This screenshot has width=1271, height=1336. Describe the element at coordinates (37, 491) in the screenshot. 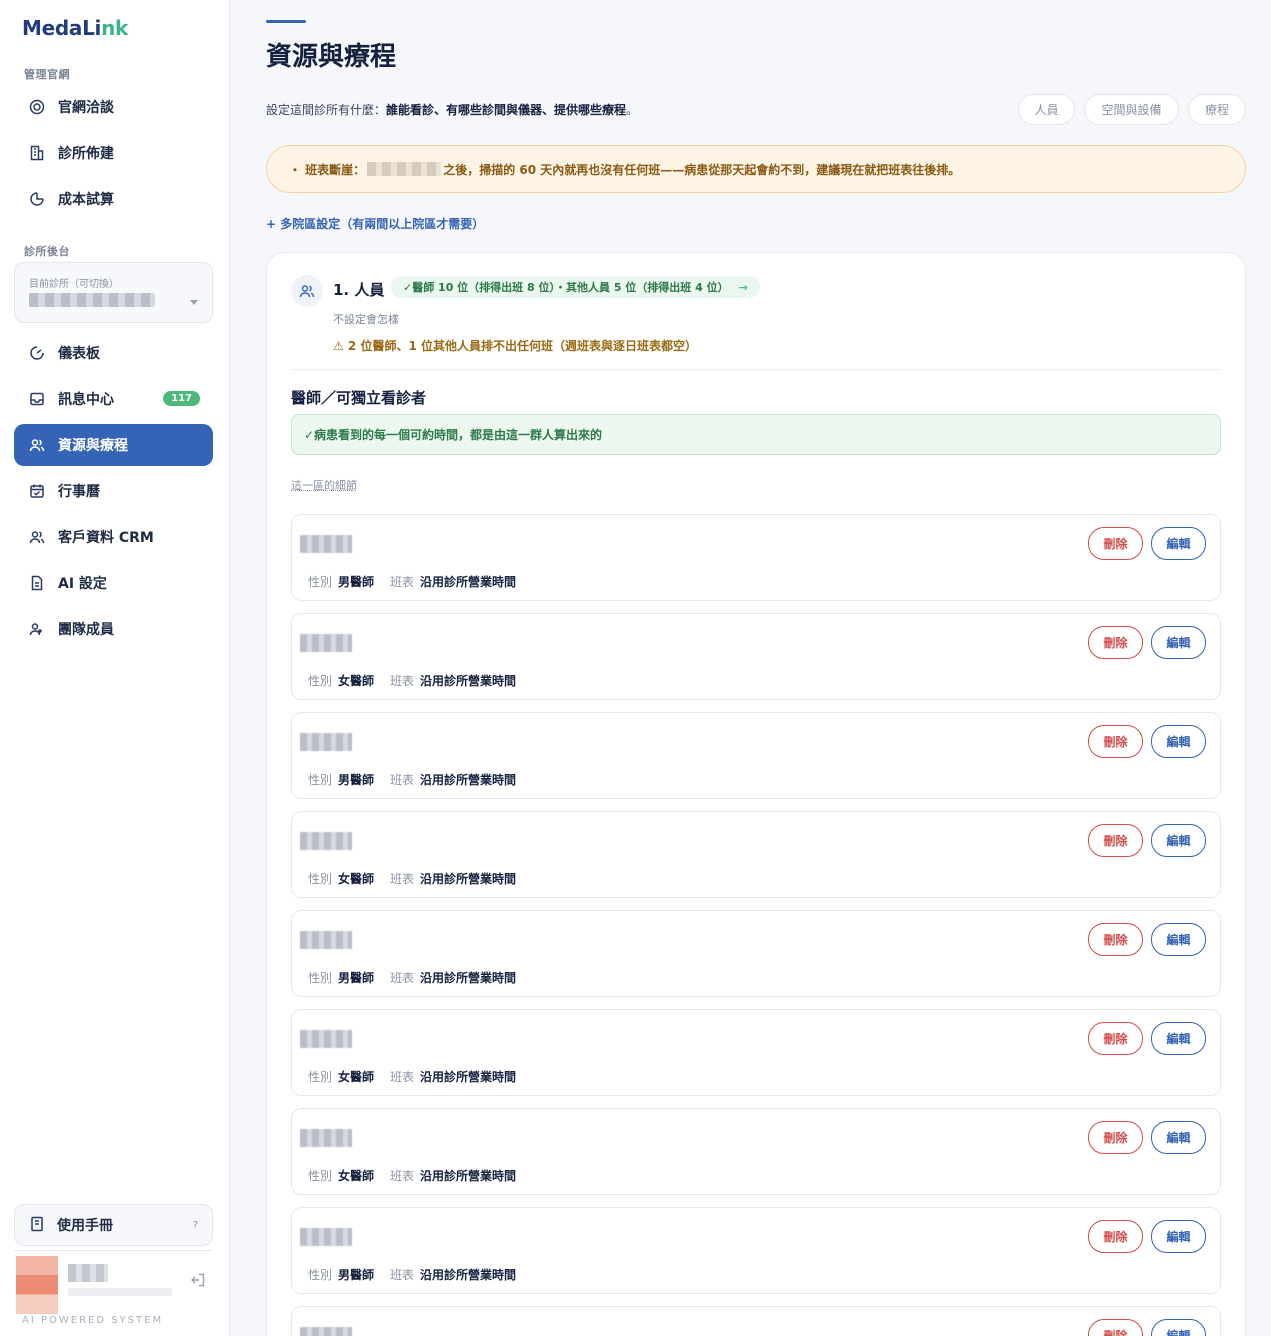

I see `calendar-icon` at that location.